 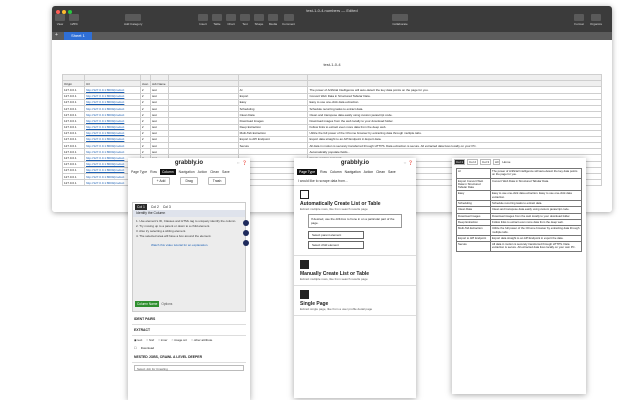 I want to click on select-child-button: Select child element, so click(x=336, y=245).